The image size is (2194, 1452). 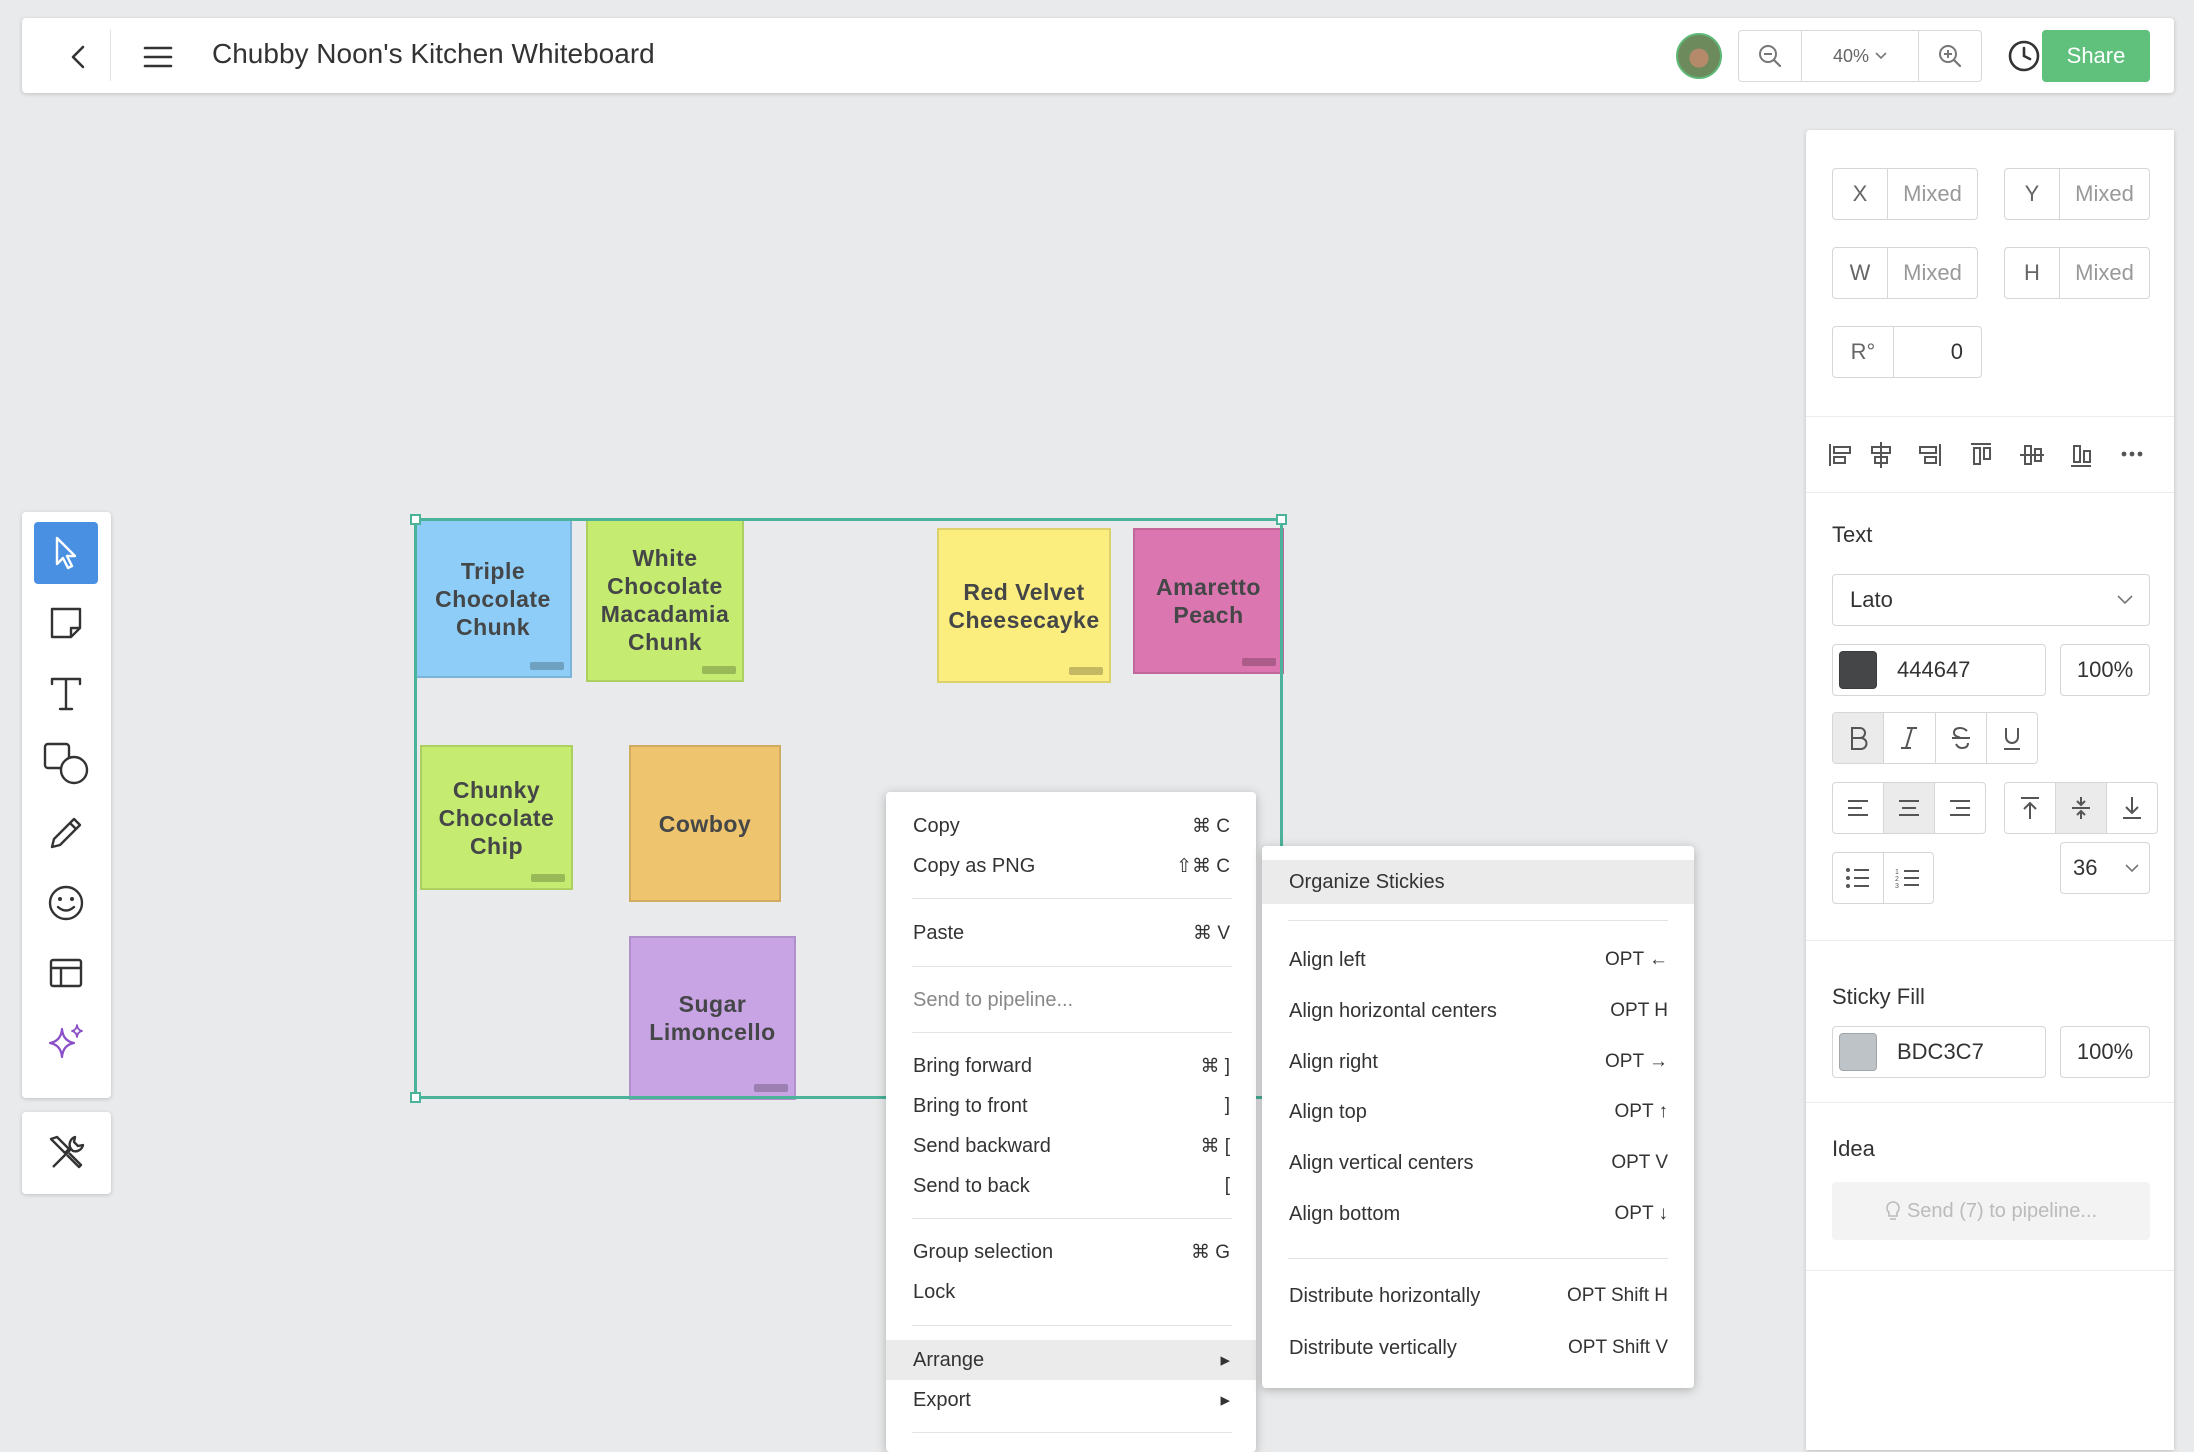 I want to click on width-field: W Mixed, so click(x=1905, y=273).